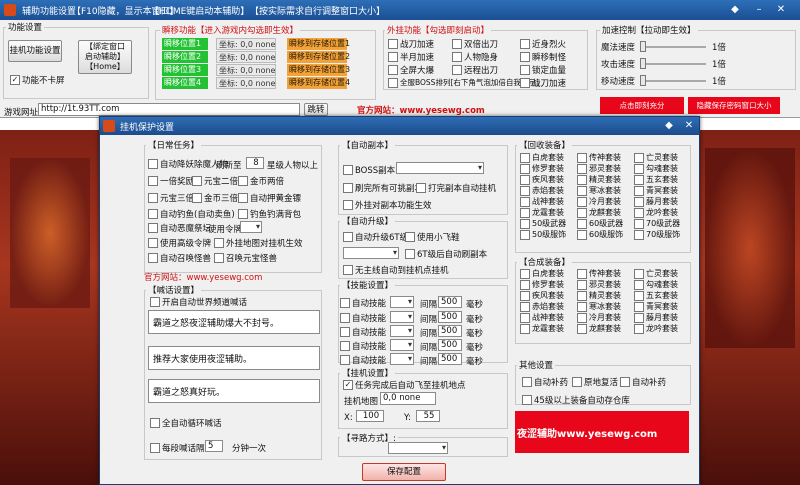 This screenshot has width=800, height=485. What do you see at coordinates (656, 306) in the screenshot?
I see `compose-item-12: 青冥套装` at bounding box center [656, 306].